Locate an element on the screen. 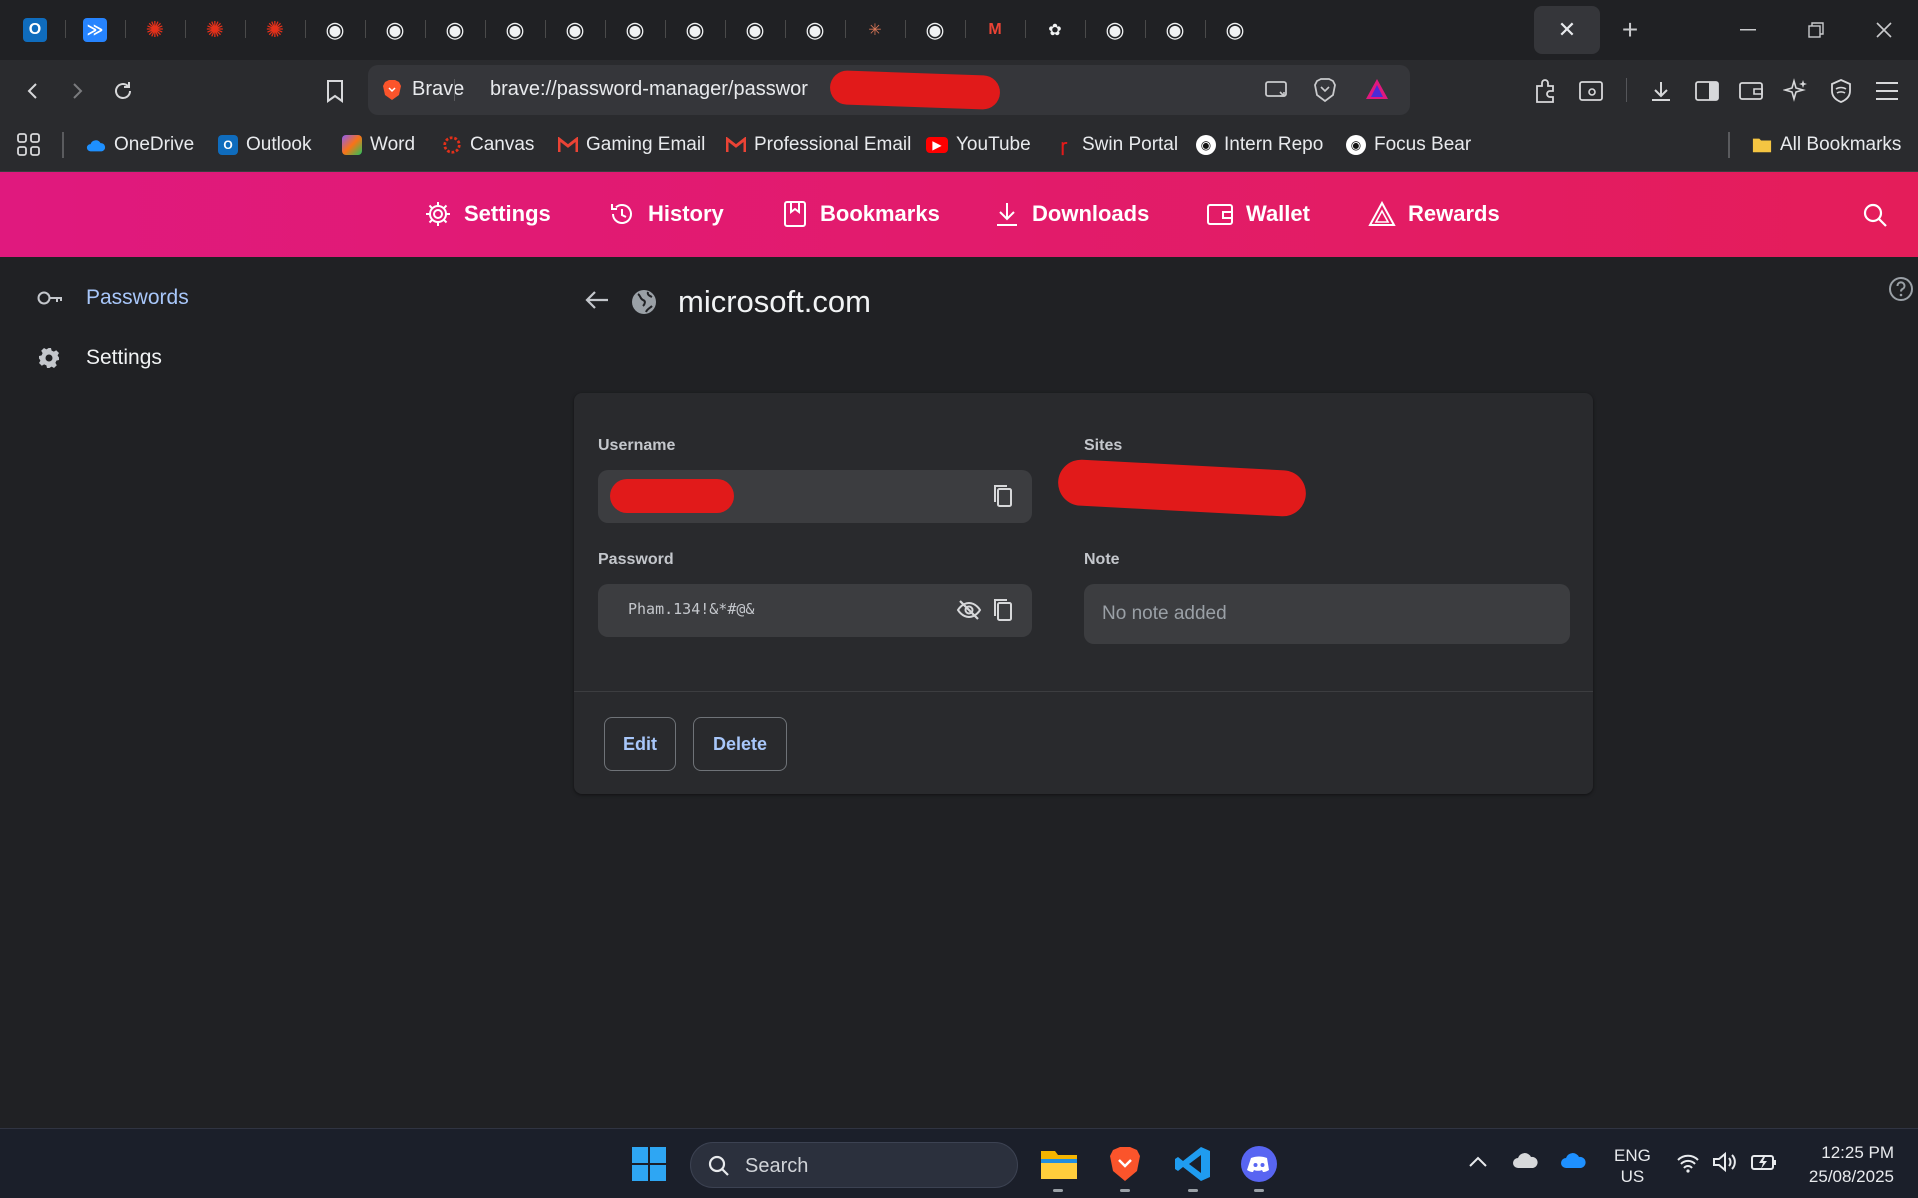  nav-rewards: Rewards is located at coordinates (1434, 214).